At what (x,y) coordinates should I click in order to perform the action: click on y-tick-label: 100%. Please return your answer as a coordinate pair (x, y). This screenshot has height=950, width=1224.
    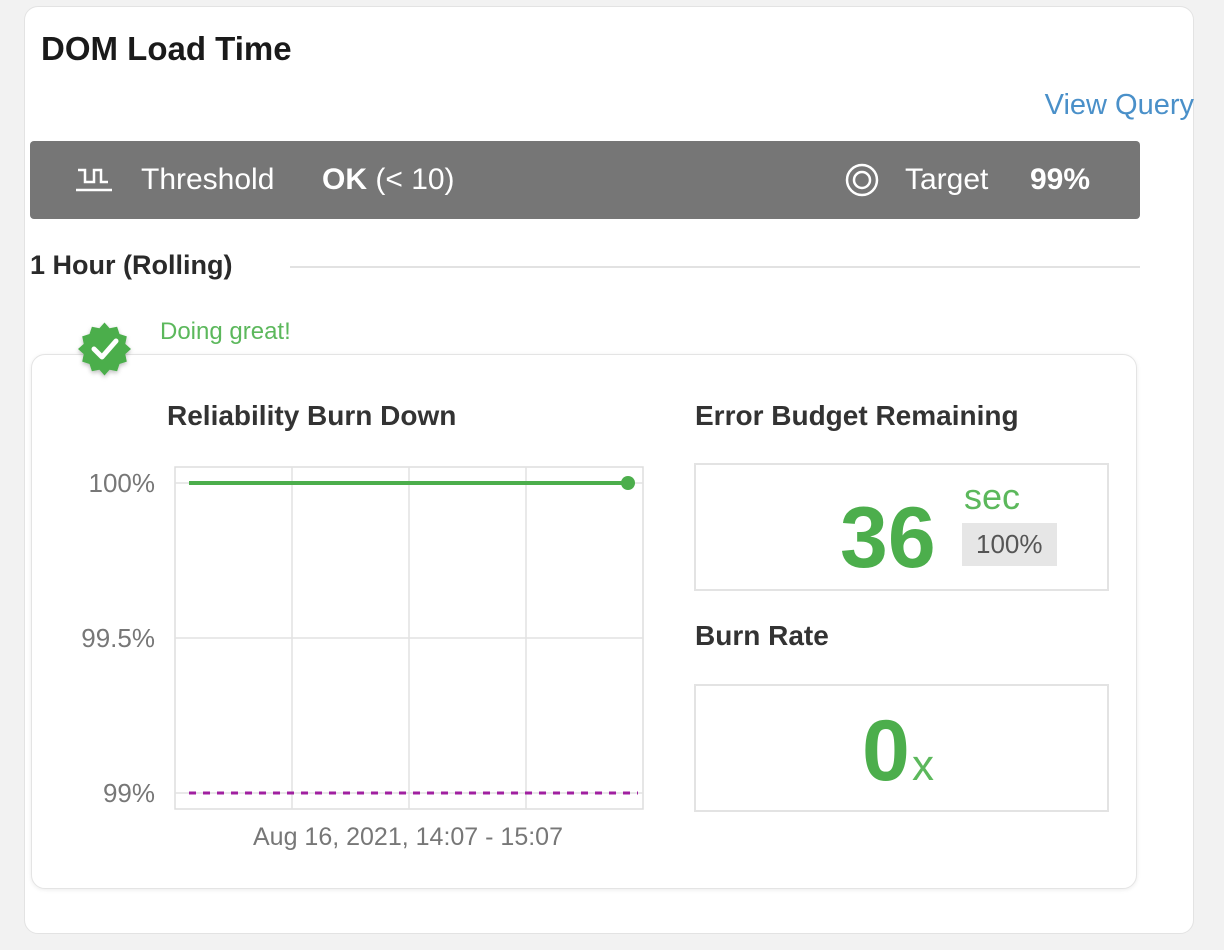
    Looking at the image, I should click on (122, 483).